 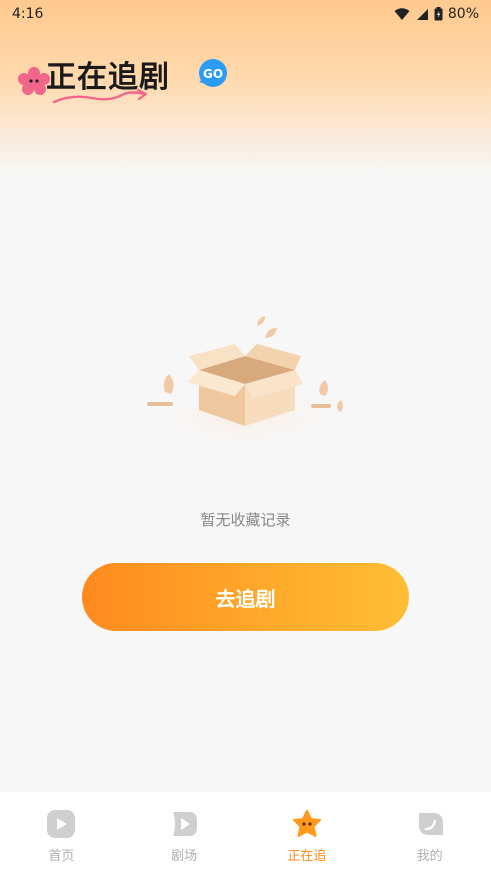 What do you see at coordinates (307, 856) in the screenshot?
I see `tab-following-label: 正在追` at bounding box center [307, 856].